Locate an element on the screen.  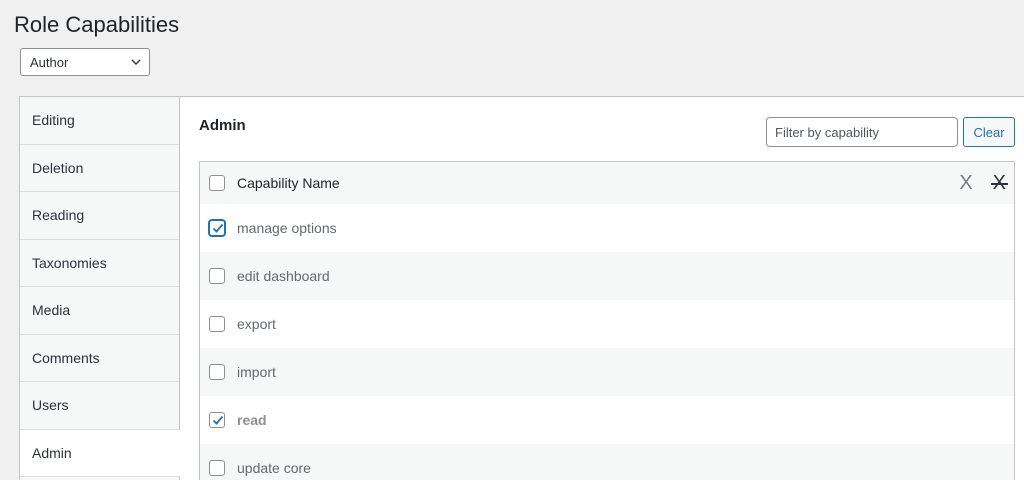
tab-deletion: Deletion is located at coordinates (99, 168).